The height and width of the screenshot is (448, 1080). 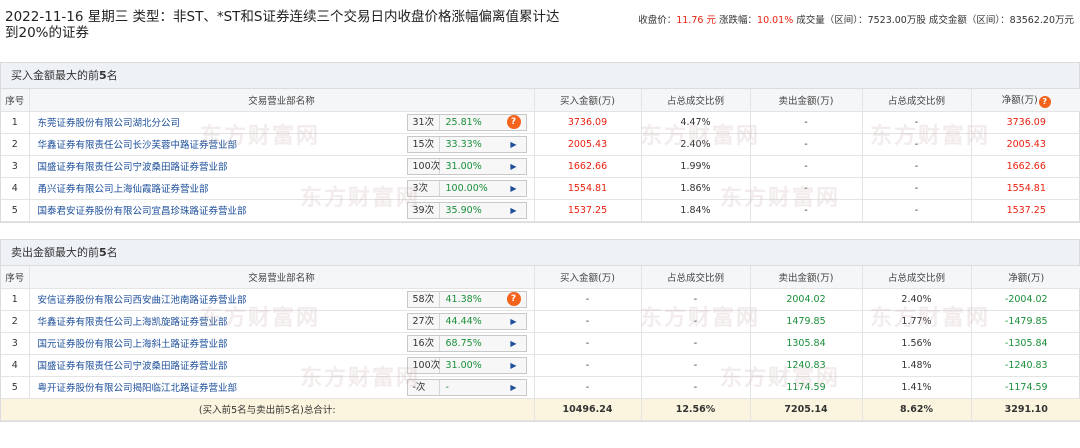 I want to click on total-net: 3291.10, so click(x=1025, y=409).